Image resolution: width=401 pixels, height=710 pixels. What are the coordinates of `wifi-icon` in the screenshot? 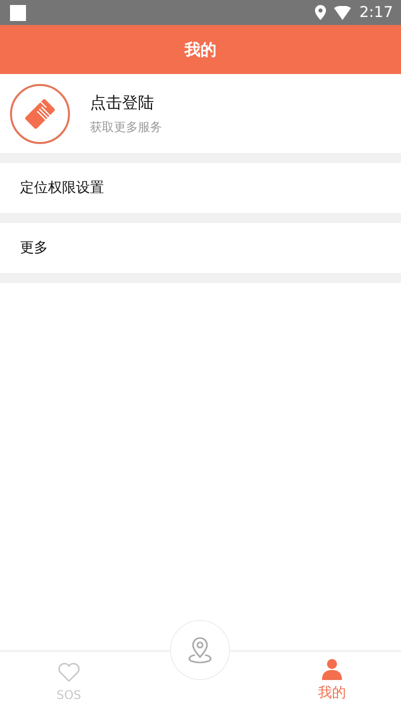 It's located at (343, 13).